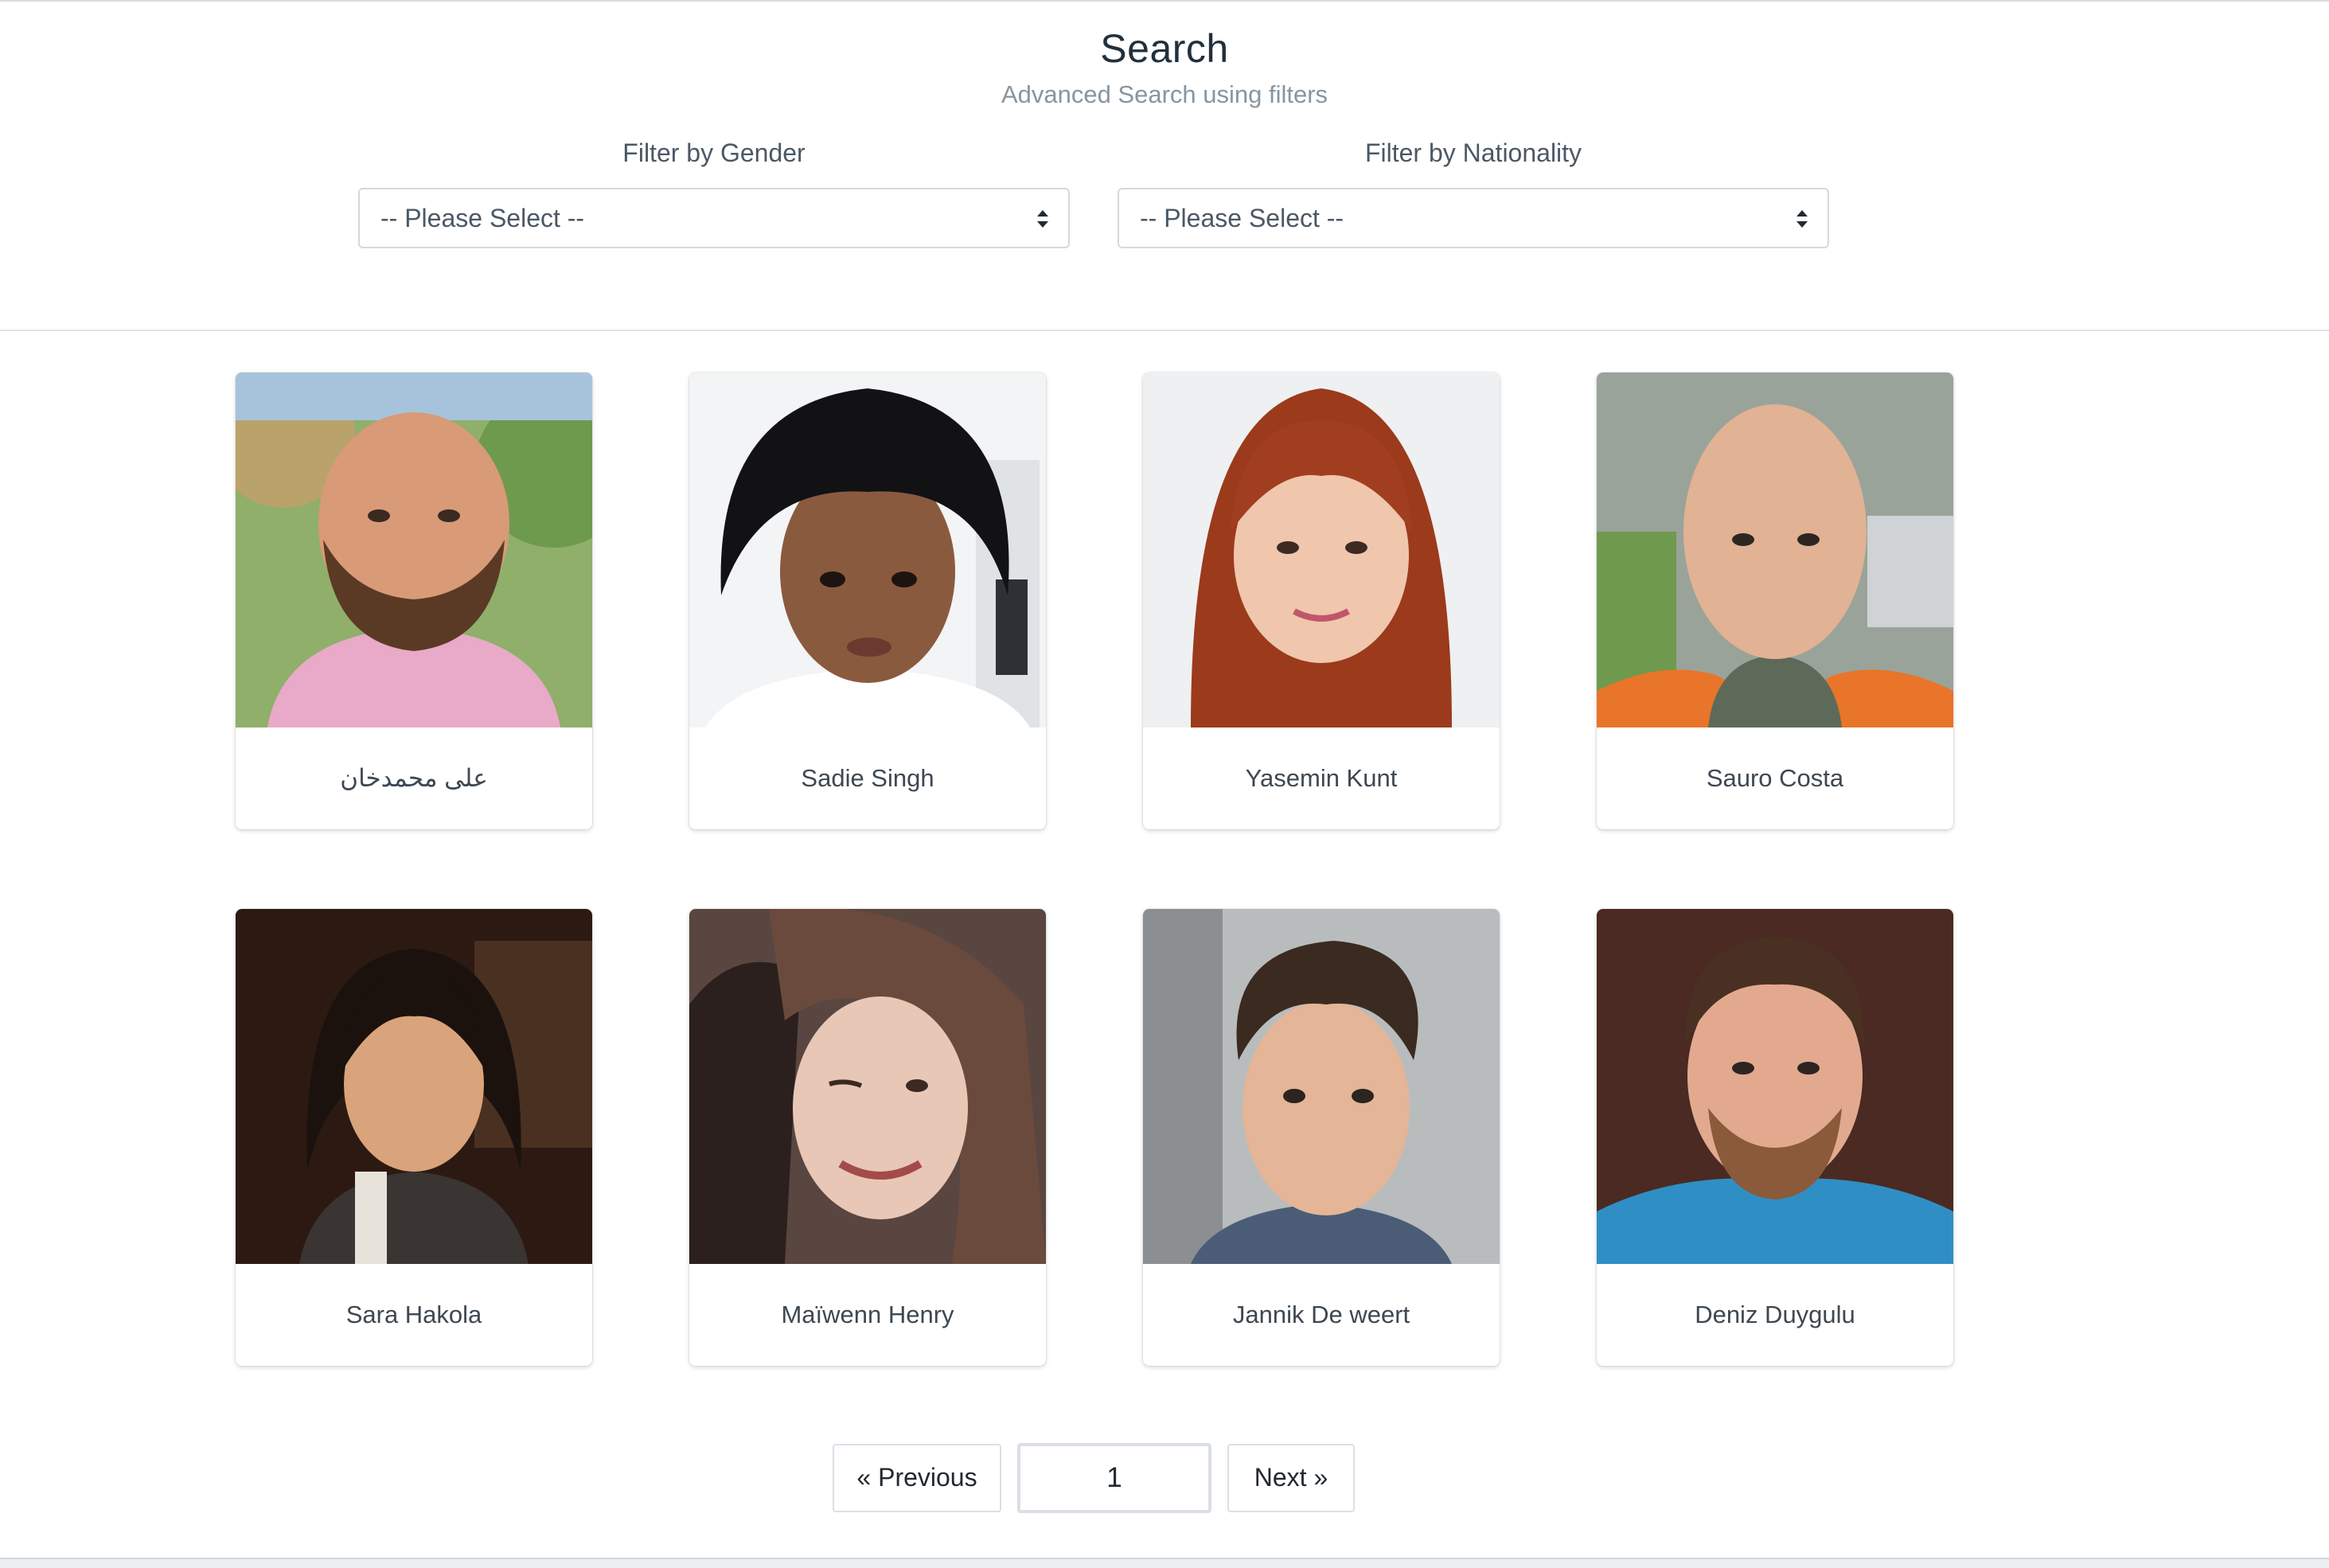 This screenshot has width=2329, height=1568. What do you see at coordinates (1164, 1563) in the screenshot?
I see `bottom-border` at bounding box center [1164, 1563].